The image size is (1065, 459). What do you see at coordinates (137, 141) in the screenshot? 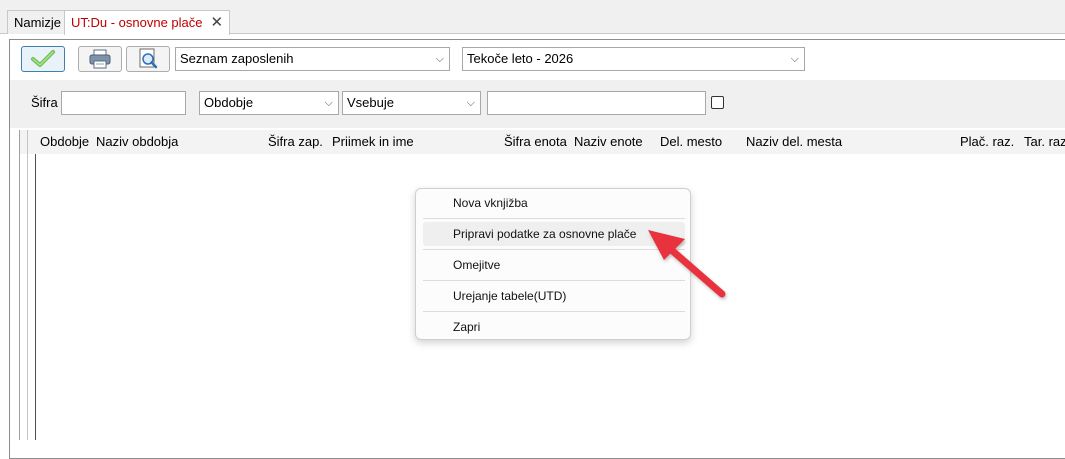
I see `column-header: Naziv obdobja` at bounding box center [137, 141].